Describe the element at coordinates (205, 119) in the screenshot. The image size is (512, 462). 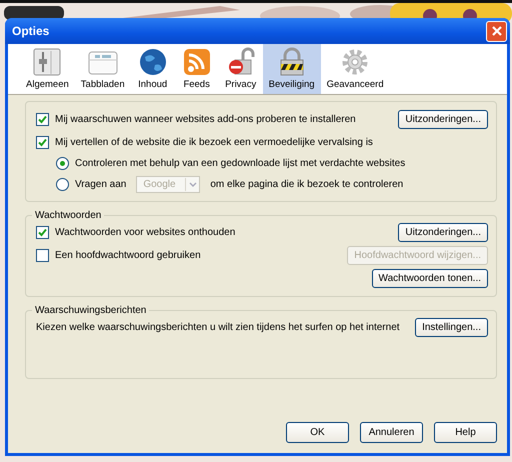
I see `checkbox-label: Mij waarschuwen wanneer websites add-ons proberen te installeren` at that location.